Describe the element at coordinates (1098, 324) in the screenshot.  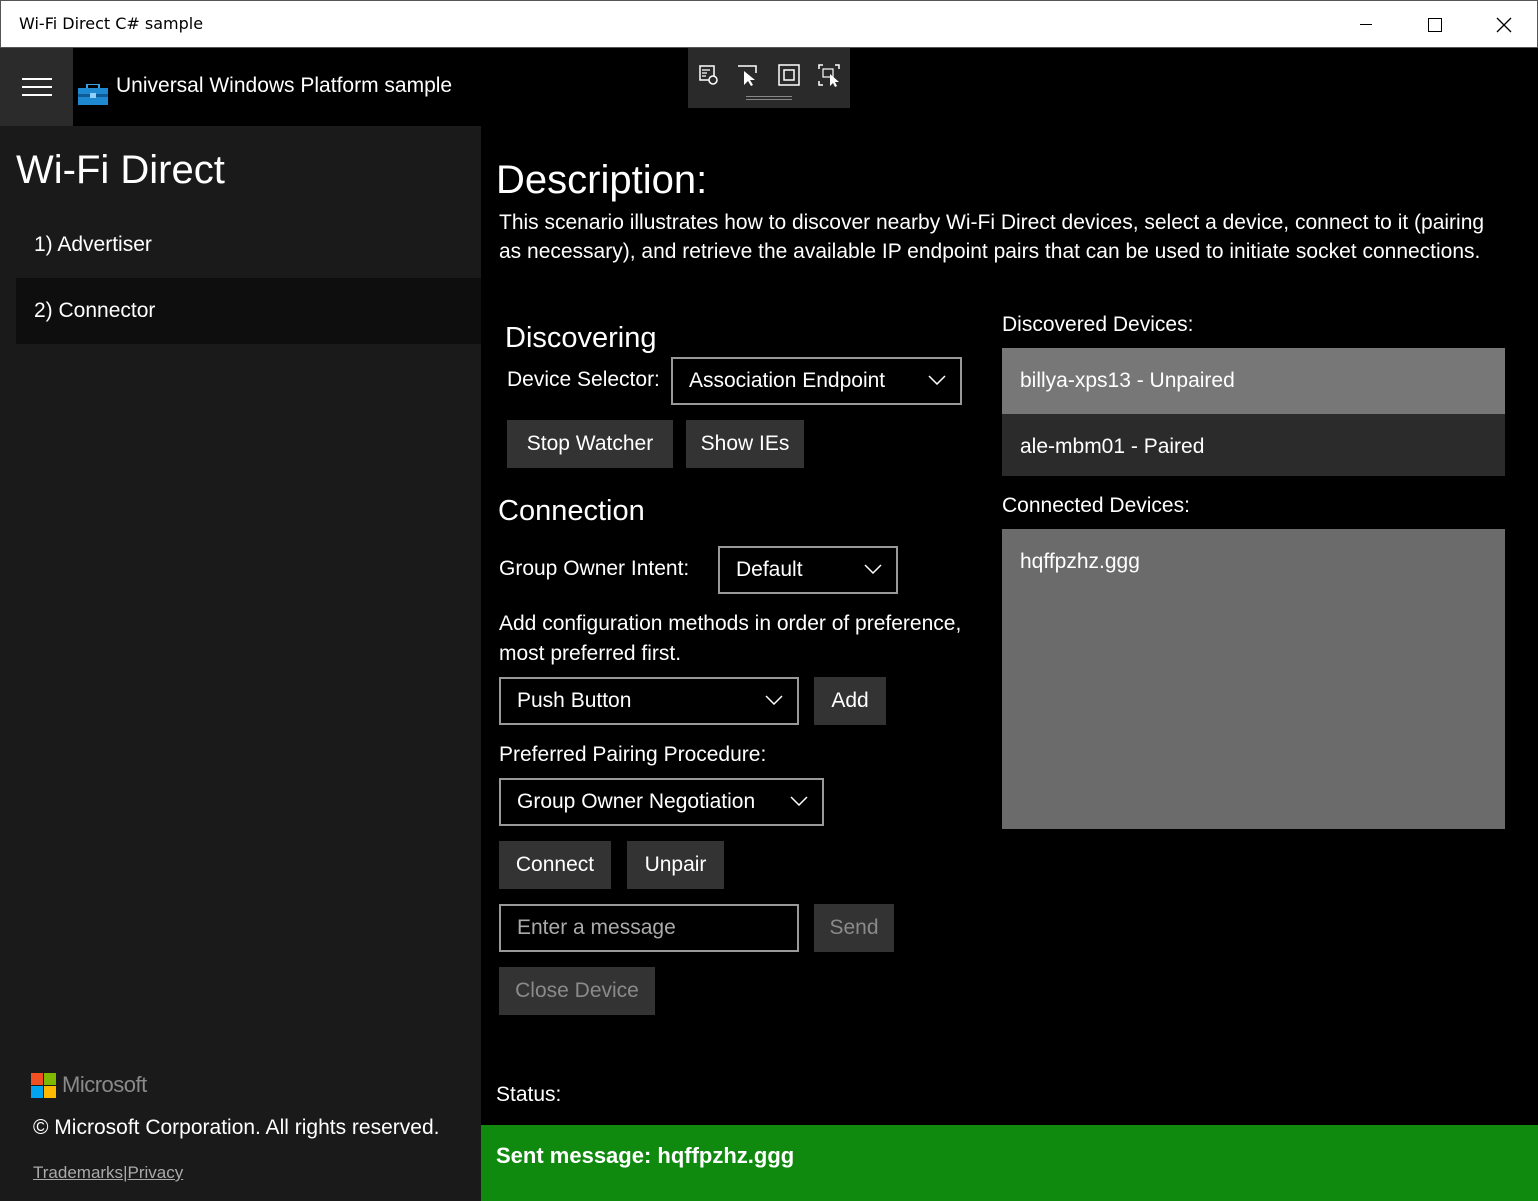
I see `discovered-devices-label: Discovered Devices:` at that location.